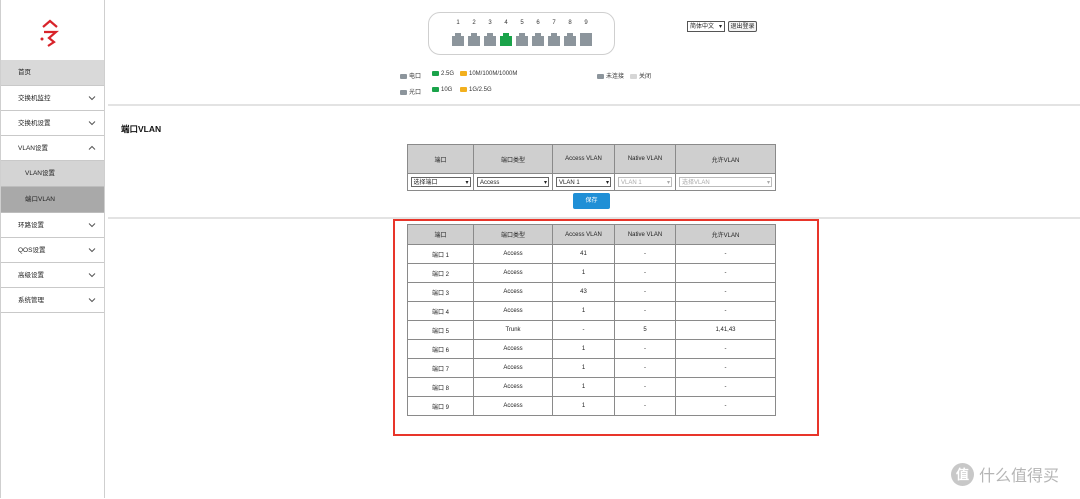  I want to click on light-gray-swatch-icon, so click(633, 76).